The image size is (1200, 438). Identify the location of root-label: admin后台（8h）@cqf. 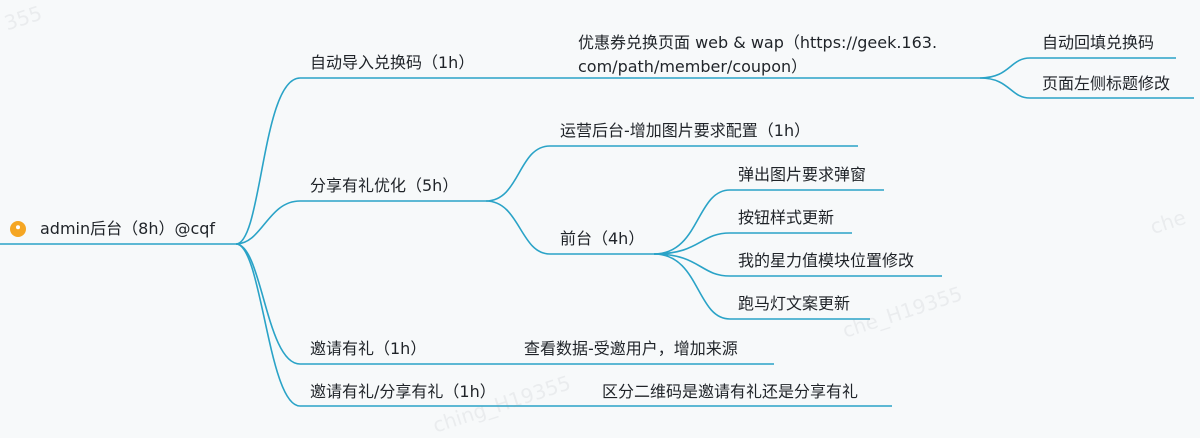
(128, 228).